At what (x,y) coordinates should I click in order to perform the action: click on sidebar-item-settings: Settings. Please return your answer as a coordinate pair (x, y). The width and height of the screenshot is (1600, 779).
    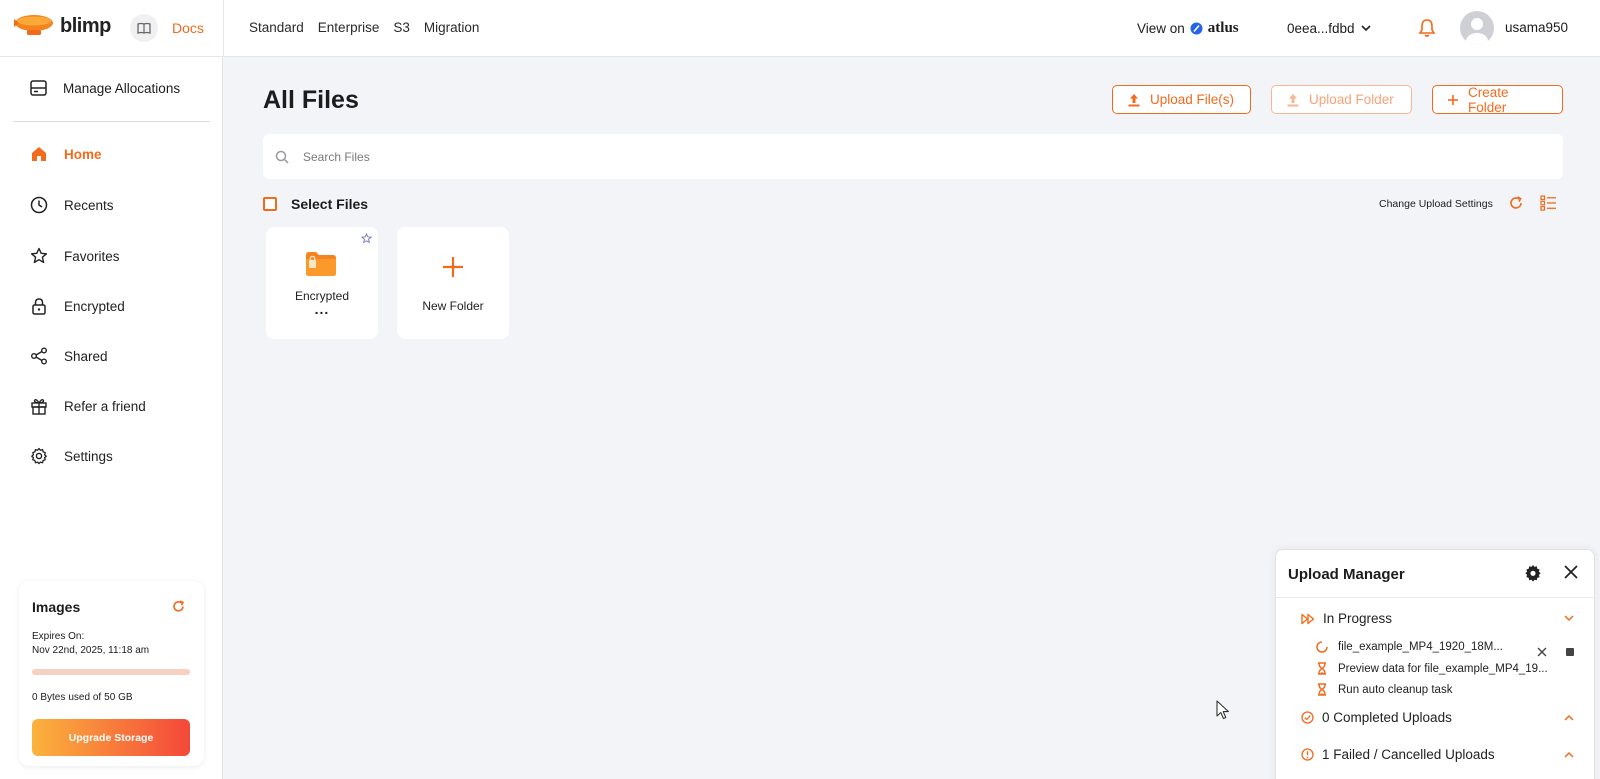
    Looking at the image, I should click on (71, 456).